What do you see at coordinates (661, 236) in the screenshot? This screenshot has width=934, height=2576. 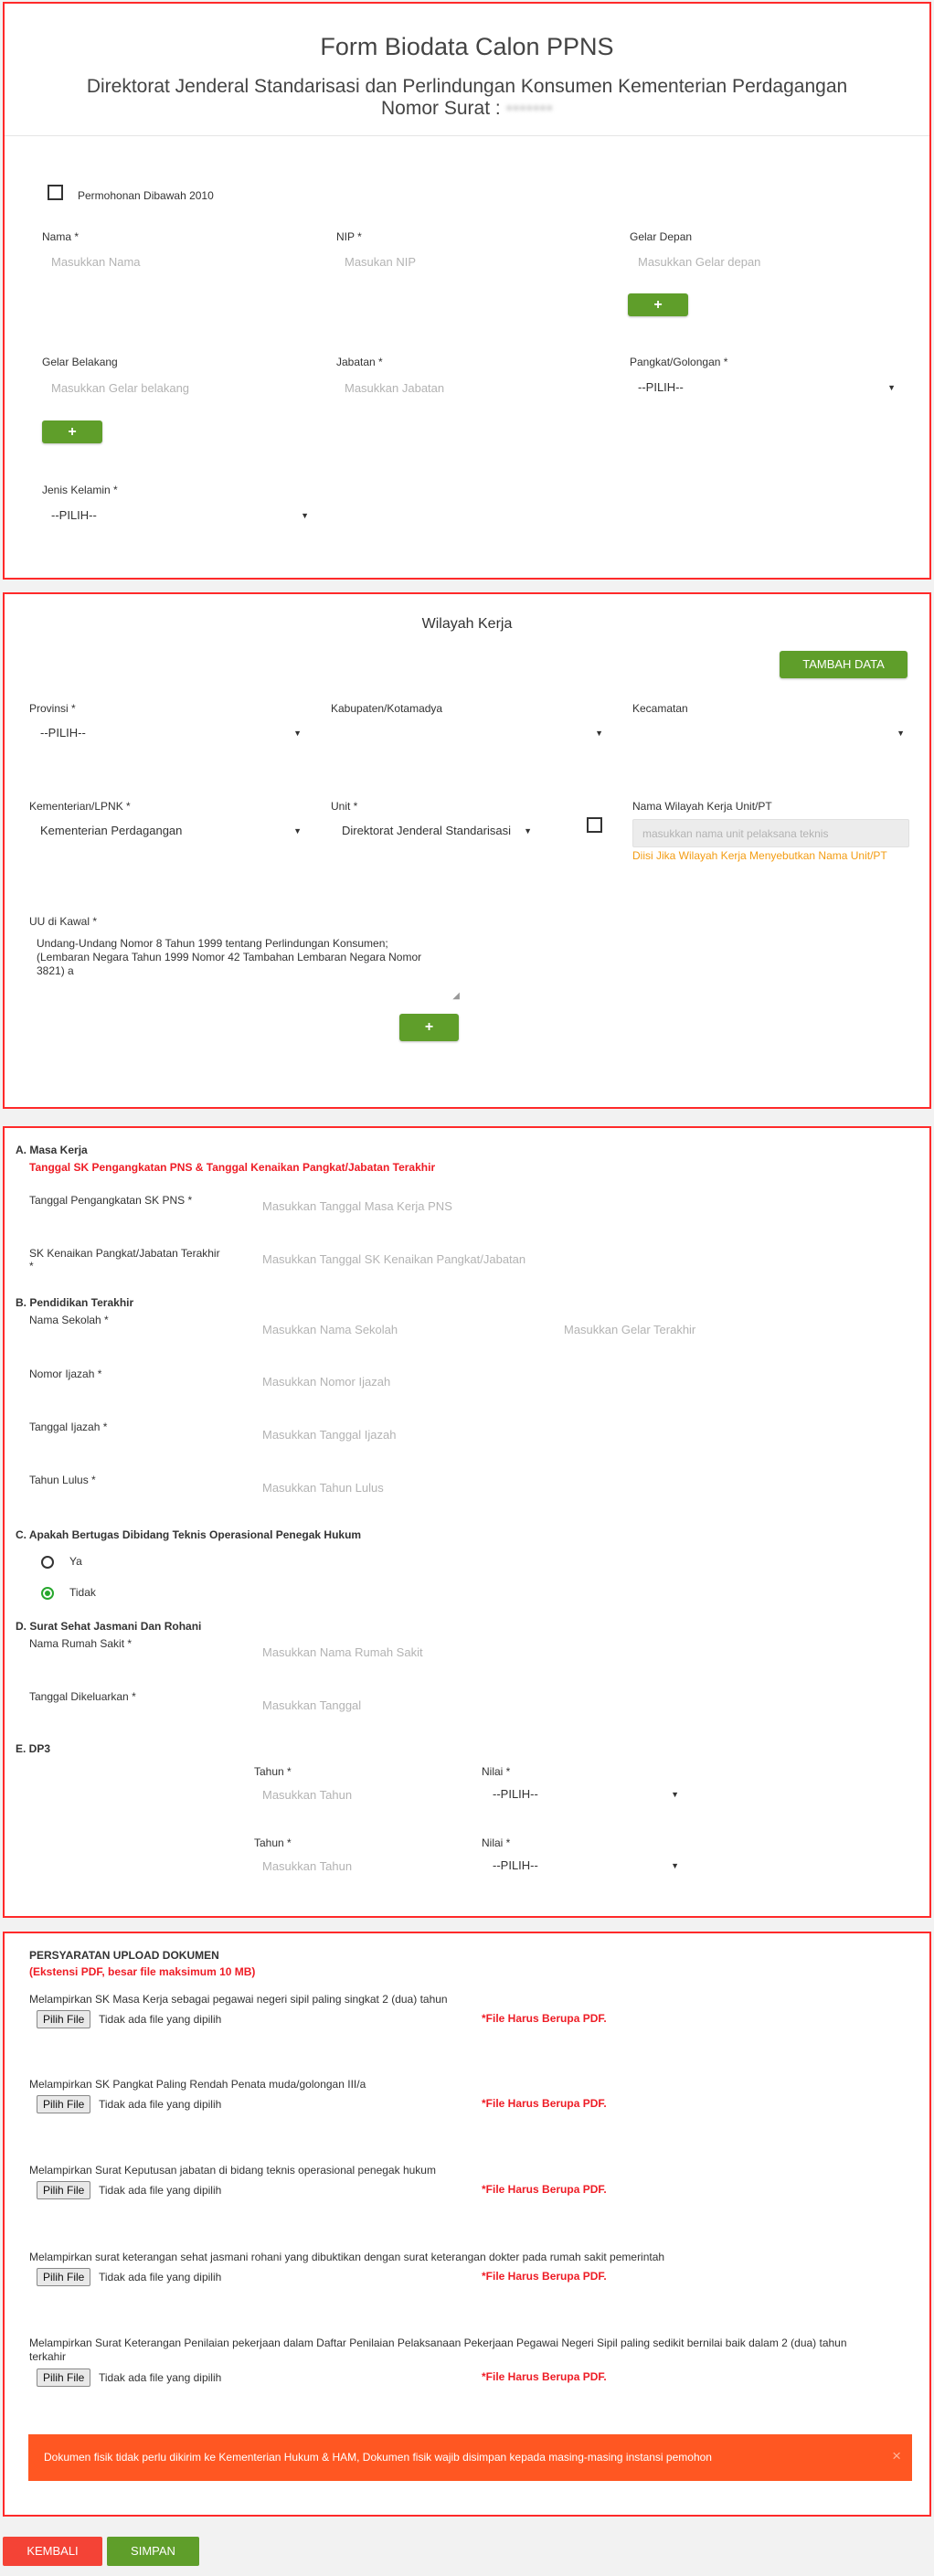 I see `gelar-depan-label: Gelar Depan` at bounding box center [661, 236].